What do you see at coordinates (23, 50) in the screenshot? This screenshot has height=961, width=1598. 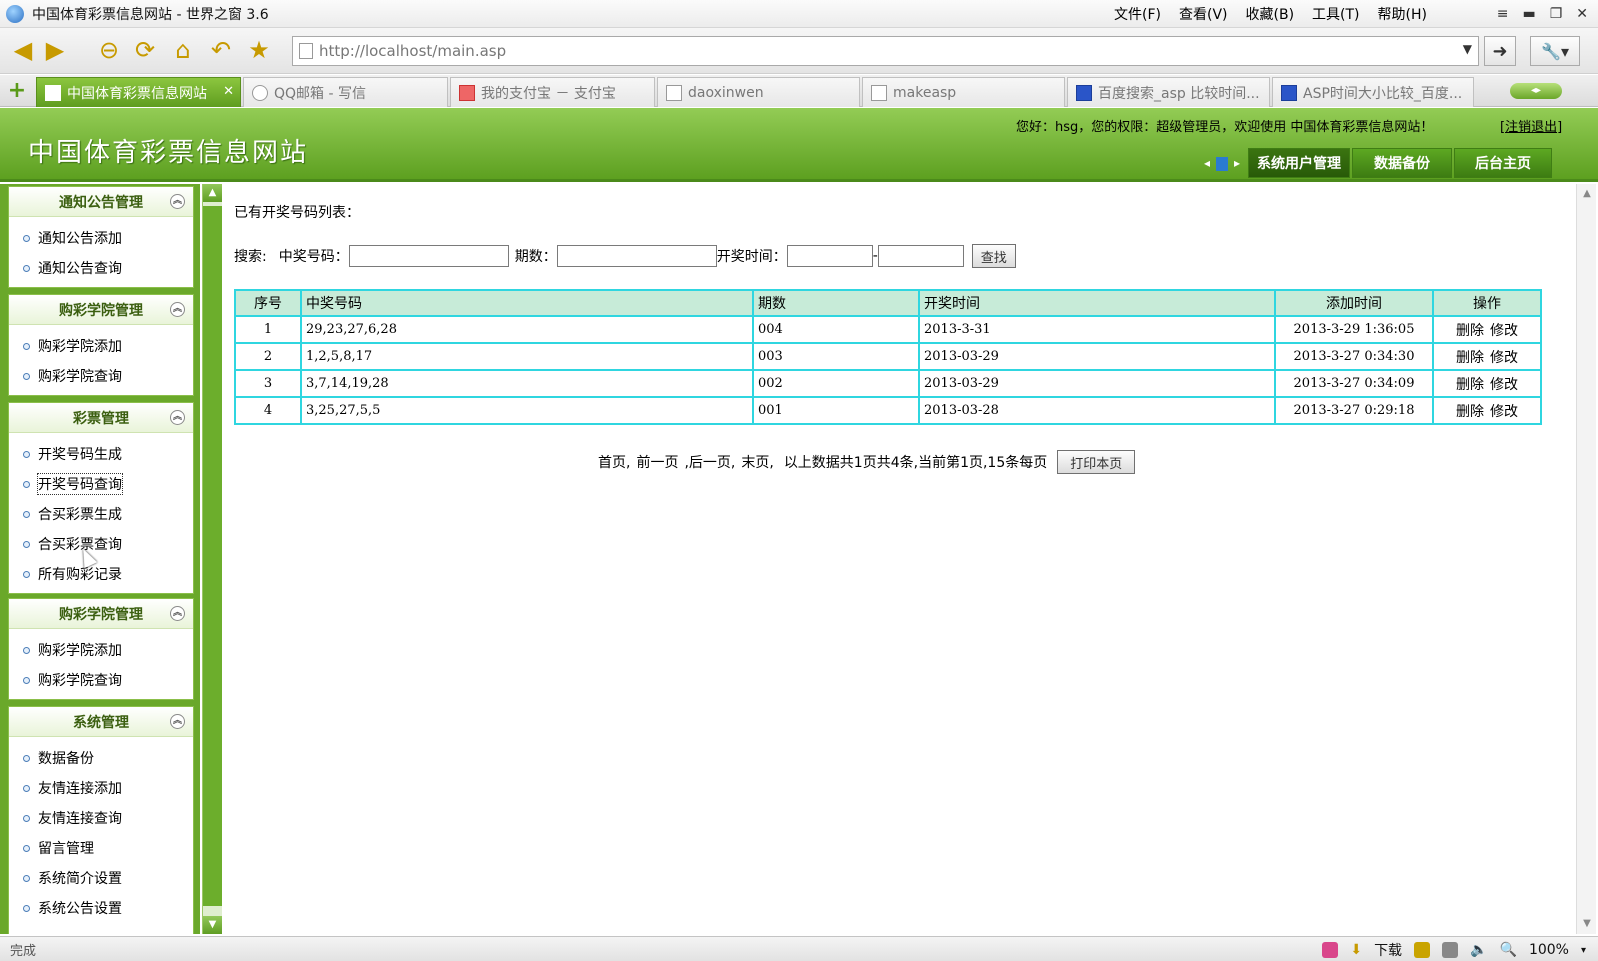 I see `back-icon: ◀` at bounding box center [23, 50].